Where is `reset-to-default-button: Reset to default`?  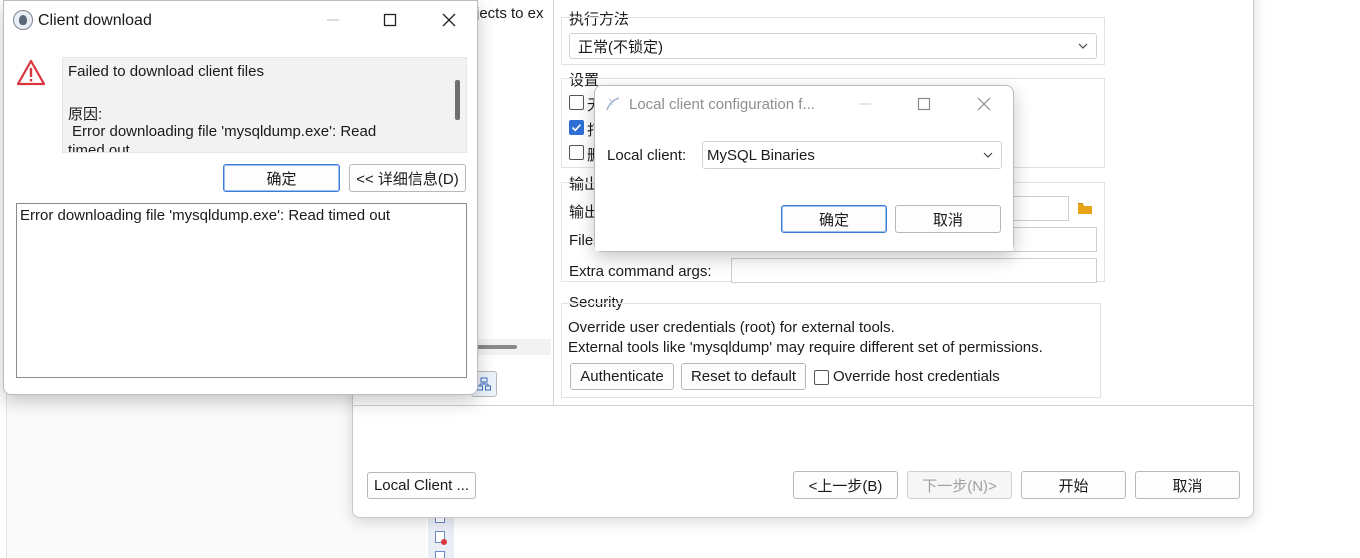 reset-to-default-button: Reset to default is located at coordinates (743, 376).